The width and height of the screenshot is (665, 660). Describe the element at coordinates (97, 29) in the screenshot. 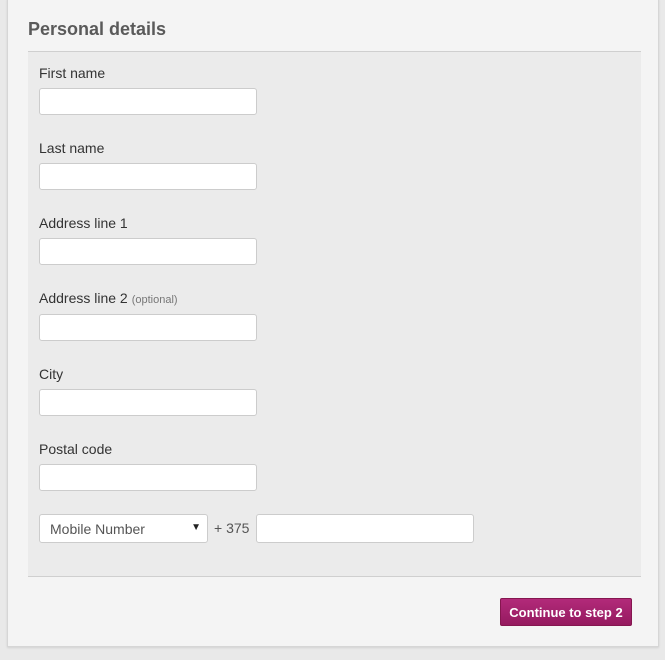

I see `section-title: Personal details` at that location.